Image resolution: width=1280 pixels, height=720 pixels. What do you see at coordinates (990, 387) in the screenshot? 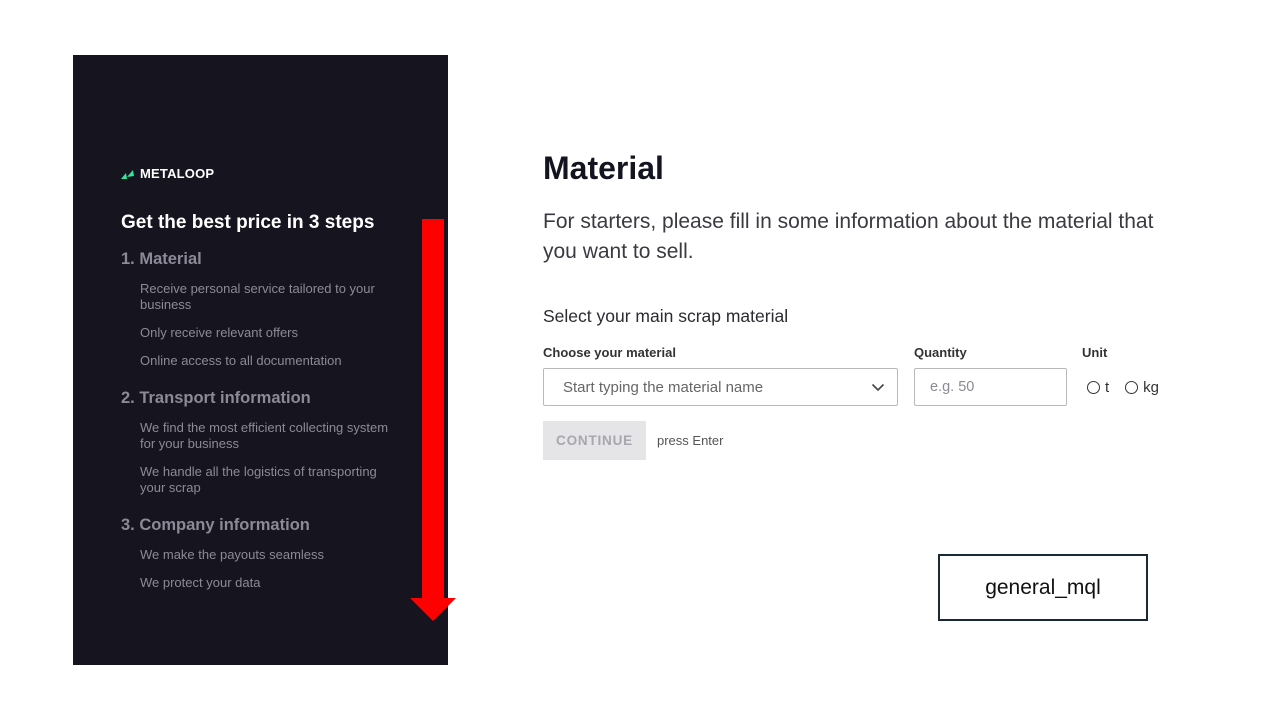
I see `quantity-input` at bounding box center [990, 387].